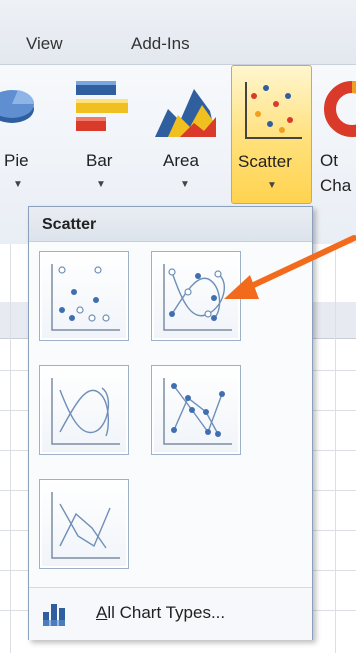  I want to click on scatter-smooth-lines-markers-option, so click(196, 296).